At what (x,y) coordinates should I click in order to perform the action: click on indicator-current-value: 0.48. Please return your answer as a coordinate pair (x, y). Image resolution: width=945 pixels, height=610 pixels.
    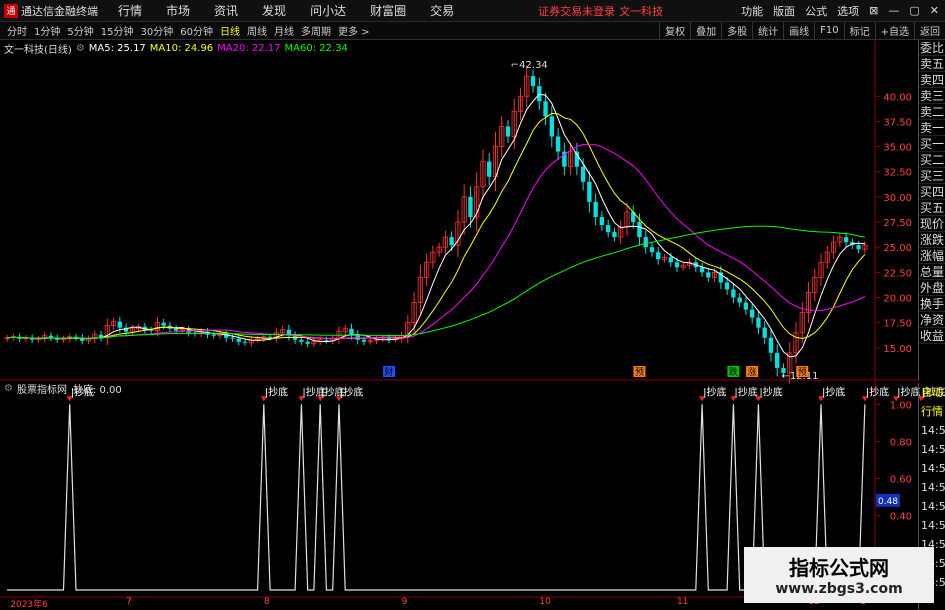
    Looking at the image, I should click on (888, 502).